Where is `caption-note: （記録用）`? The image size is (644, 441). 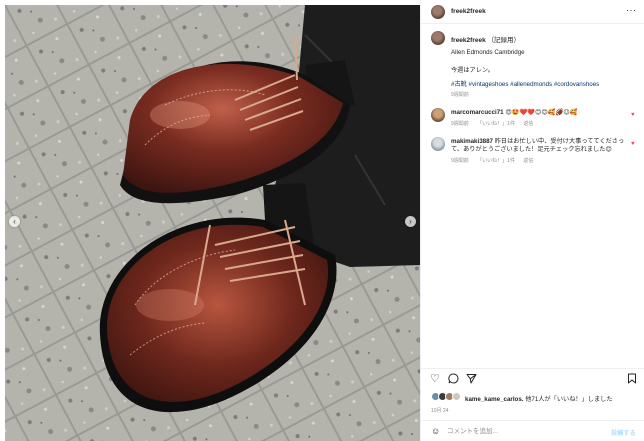
caption-note: （記録用） is located at coordinates (504, 40).